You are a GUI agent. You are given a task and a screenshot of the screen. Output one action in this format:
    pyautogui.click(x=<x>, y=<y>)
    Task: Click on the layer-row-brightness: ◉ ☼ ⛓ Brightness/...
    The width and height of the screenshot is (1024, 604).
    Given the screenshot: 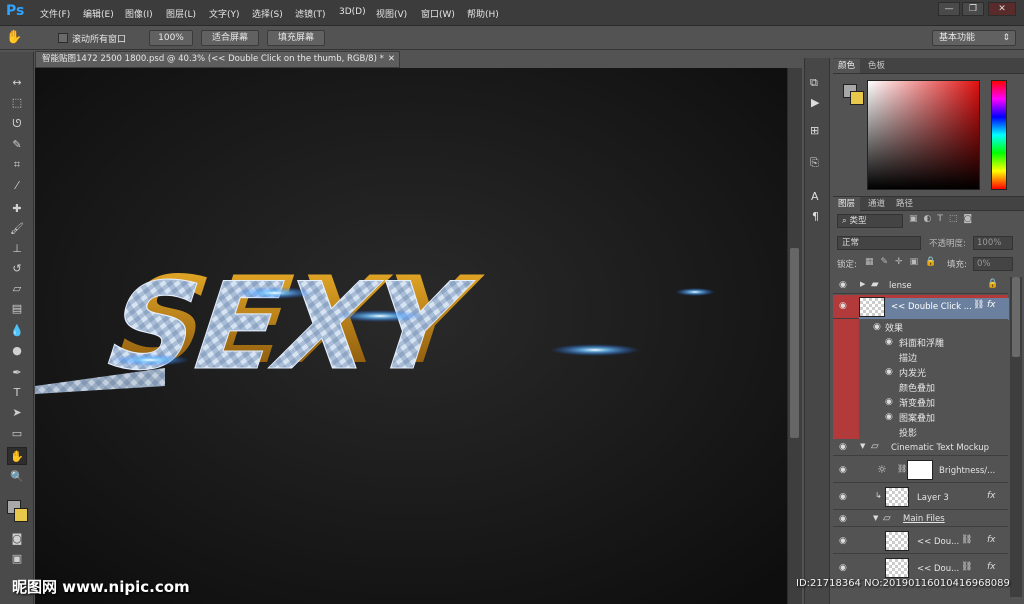 What is the action you would take?
    pyautogui.click(x=920, y=470)
    